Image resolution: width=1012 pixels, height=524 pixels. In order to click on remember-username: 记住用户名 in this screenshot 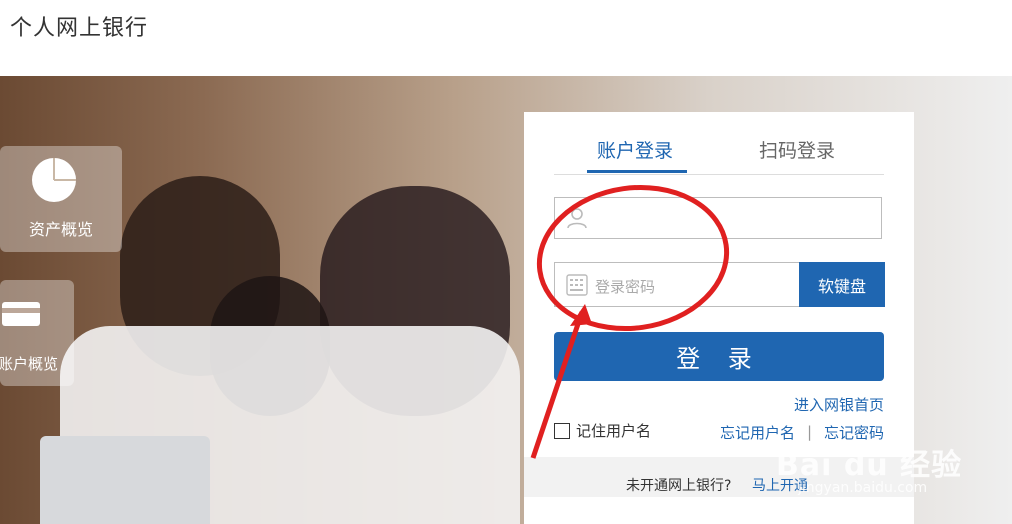, I will do `click(602, 430)`.